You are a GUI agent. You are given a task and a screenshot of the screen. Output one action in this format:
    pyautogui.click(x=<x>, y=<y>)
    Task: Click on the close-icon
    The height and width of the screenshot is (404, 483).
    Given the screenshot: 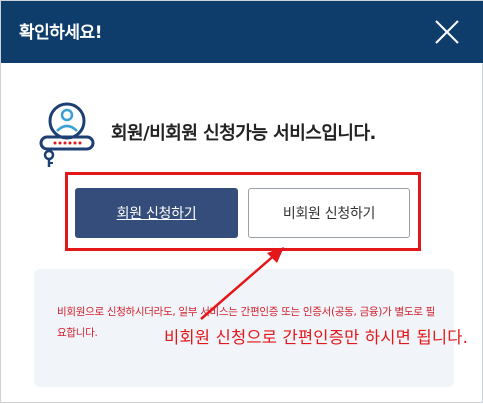 What is the action you would take?
    pyautogui.click(x=447, y=32)
    